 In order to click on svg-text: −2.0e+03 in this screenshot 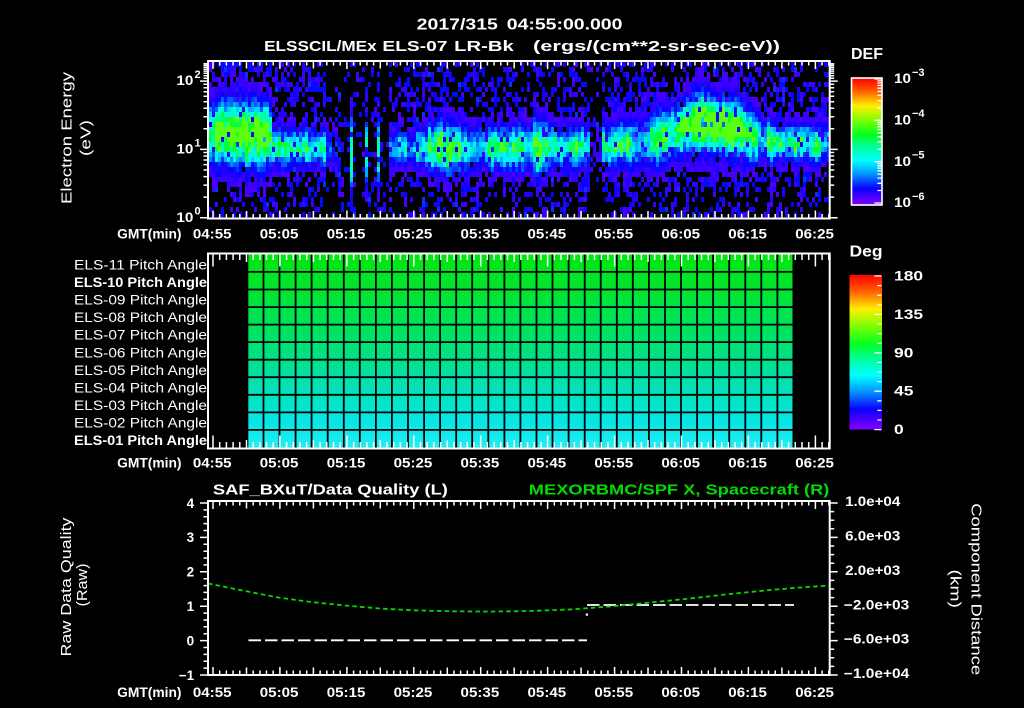, I will do `click(877, 604)`.